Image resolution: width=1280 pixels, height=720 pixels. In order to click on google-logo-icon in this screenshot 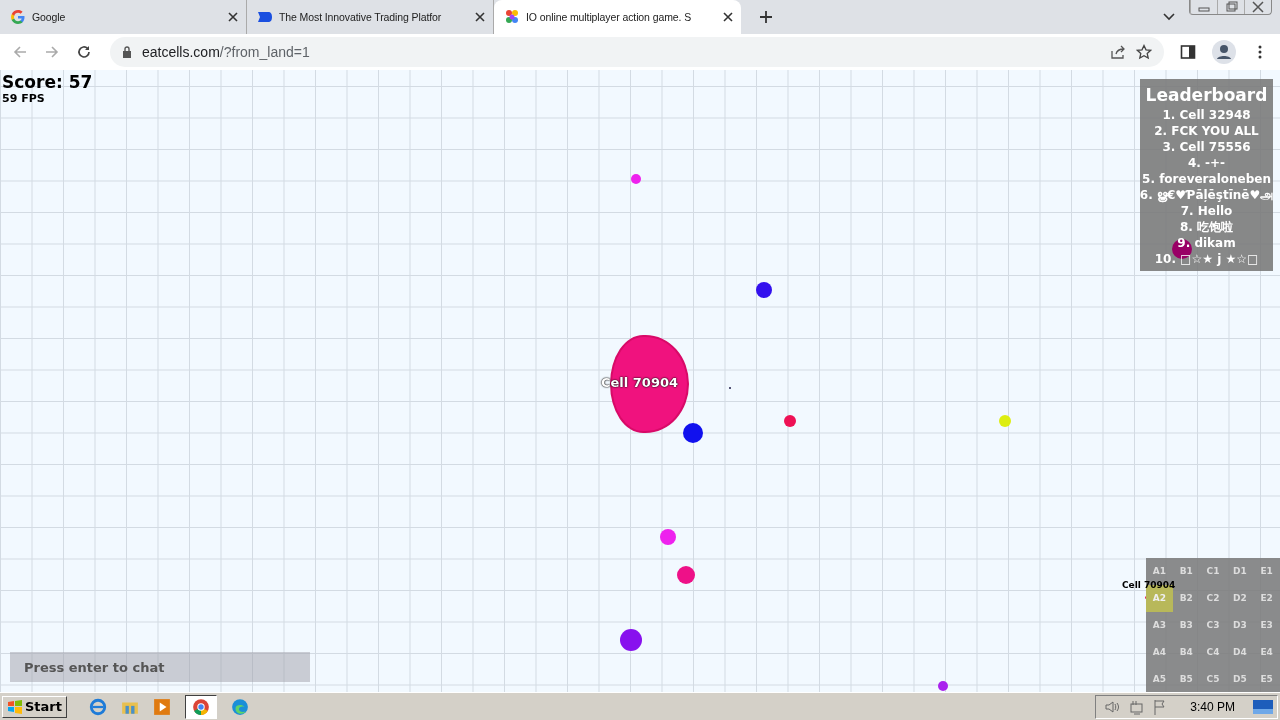, I will do `click(18, 17)`.